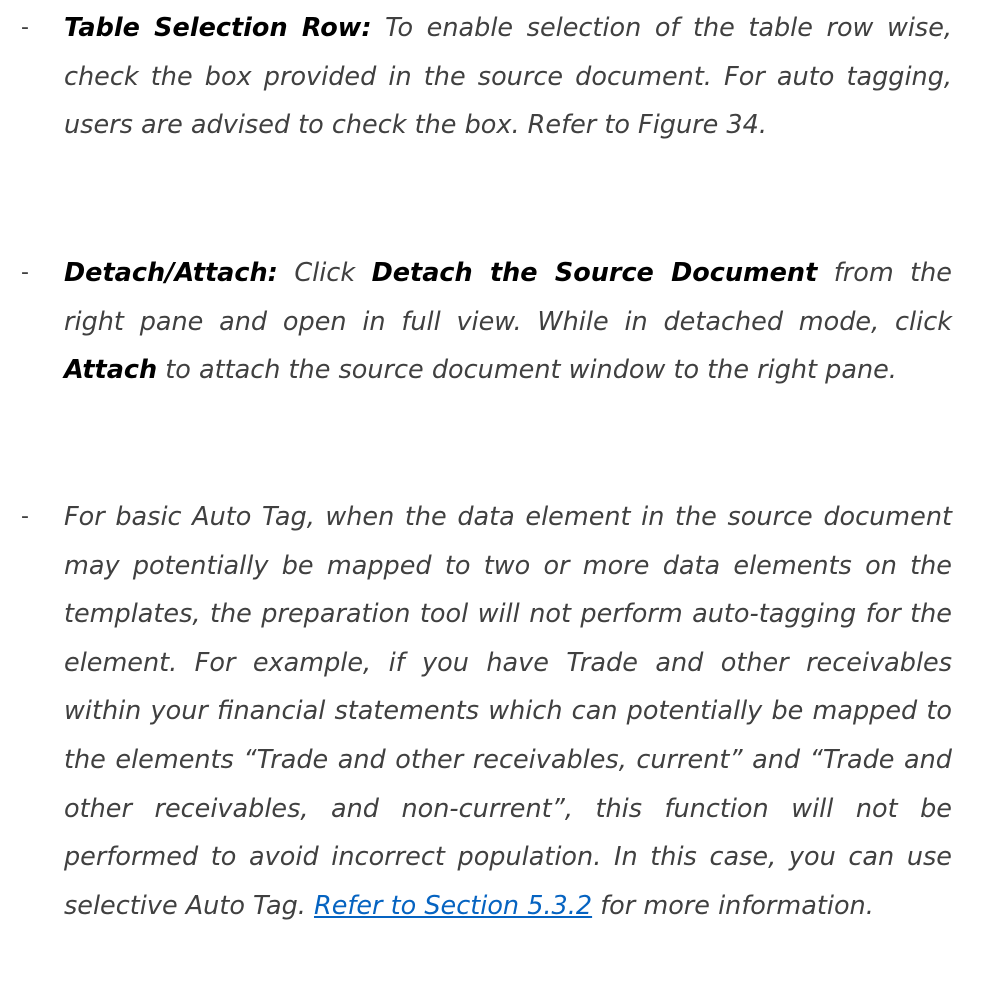 The width and height of the screenshot is (984, 1002). Describe the element at coordinates (453, 906) in the screenshot. I see `section-link: Refer to Section 5.3.2` at that location.